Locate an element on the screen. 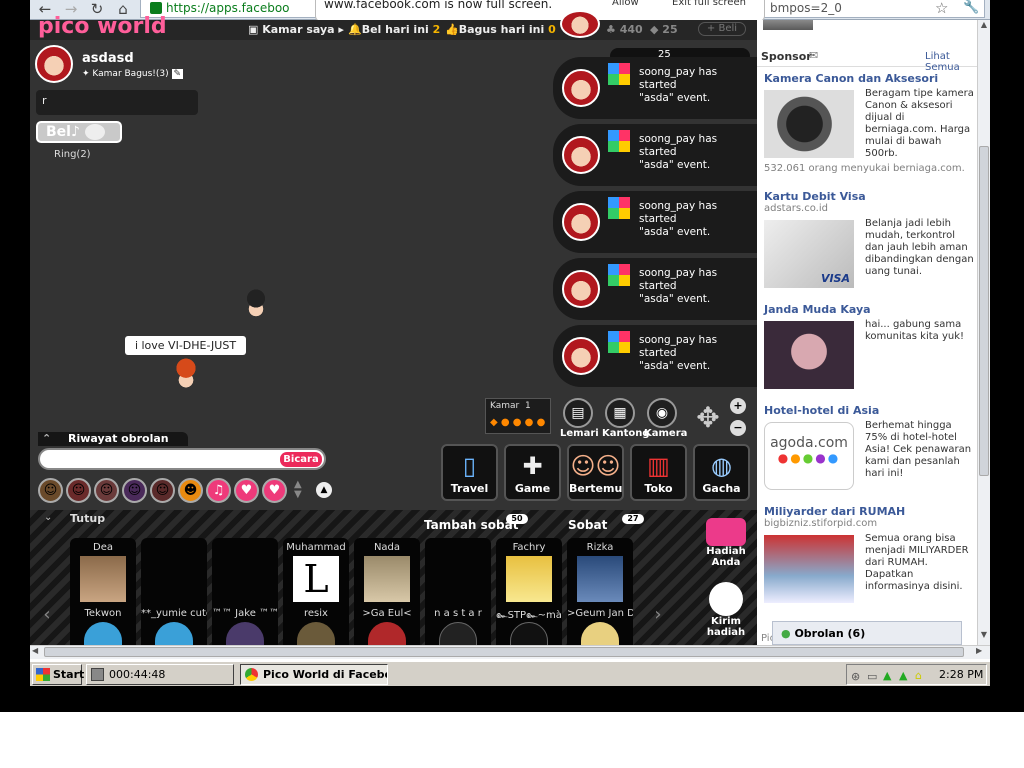 Image resolution: width=1024 pixels, height=768 pixels. game-button: ✚ Game is located at coordinates (532, 472).